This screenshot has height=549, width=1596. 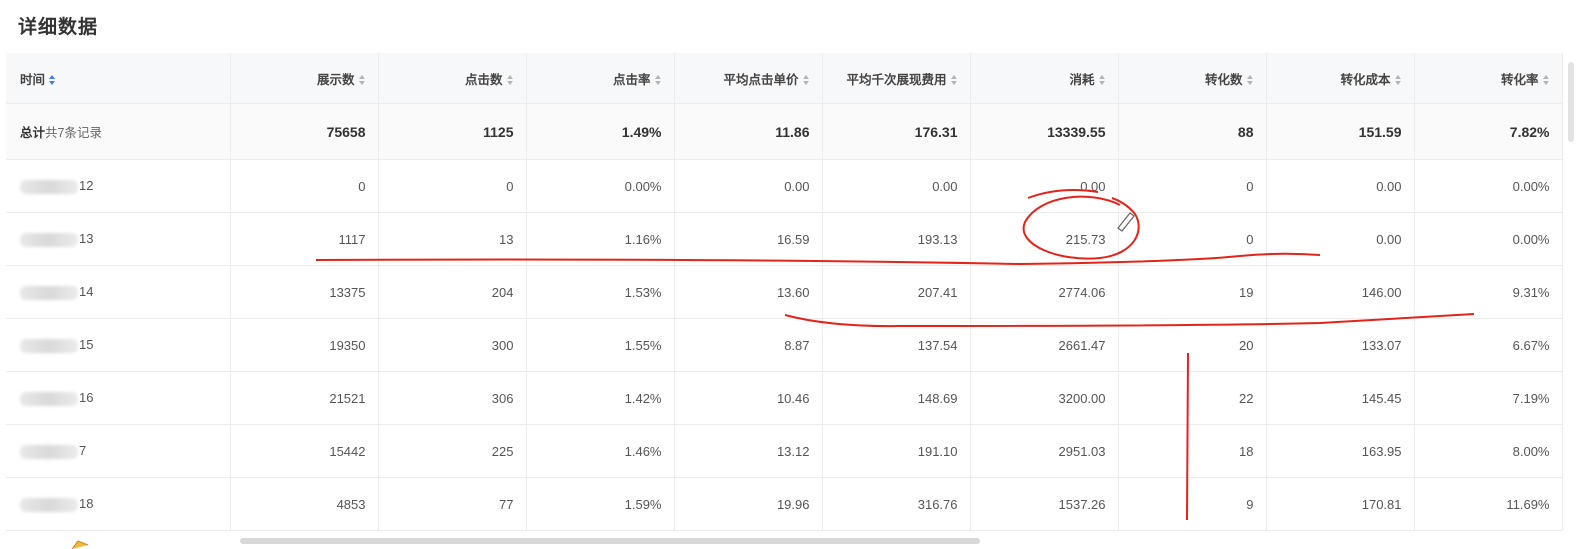 I want to click on column-header-label: 消耗, so click(x=1082, y=79).